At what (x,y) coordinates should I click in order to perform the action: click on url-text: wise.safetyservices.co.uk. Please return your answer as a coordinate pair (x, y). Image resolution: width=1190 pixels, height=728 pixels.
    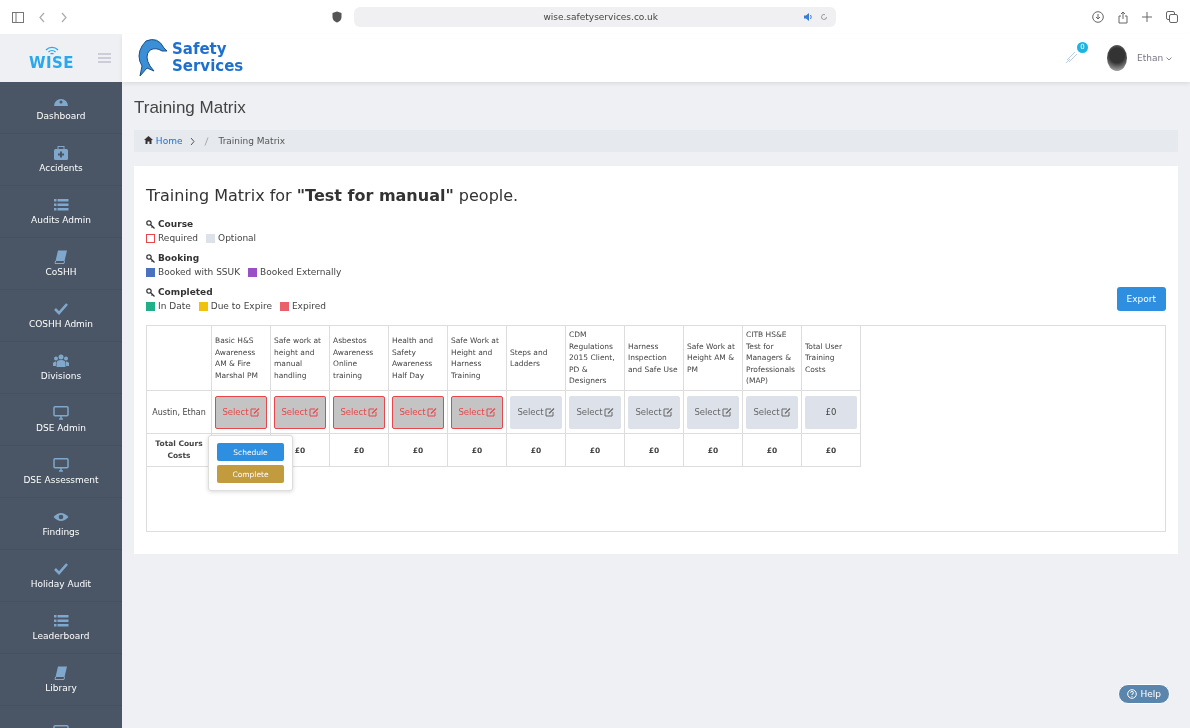
    Looking at the image, I should click on (600, 17).